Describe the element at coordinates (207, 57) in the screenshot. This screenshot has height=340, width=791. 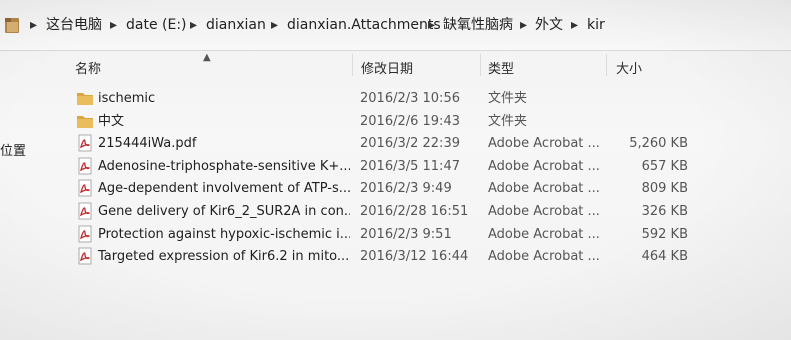
I see `sort-ascending-icon: ▲` at that location.